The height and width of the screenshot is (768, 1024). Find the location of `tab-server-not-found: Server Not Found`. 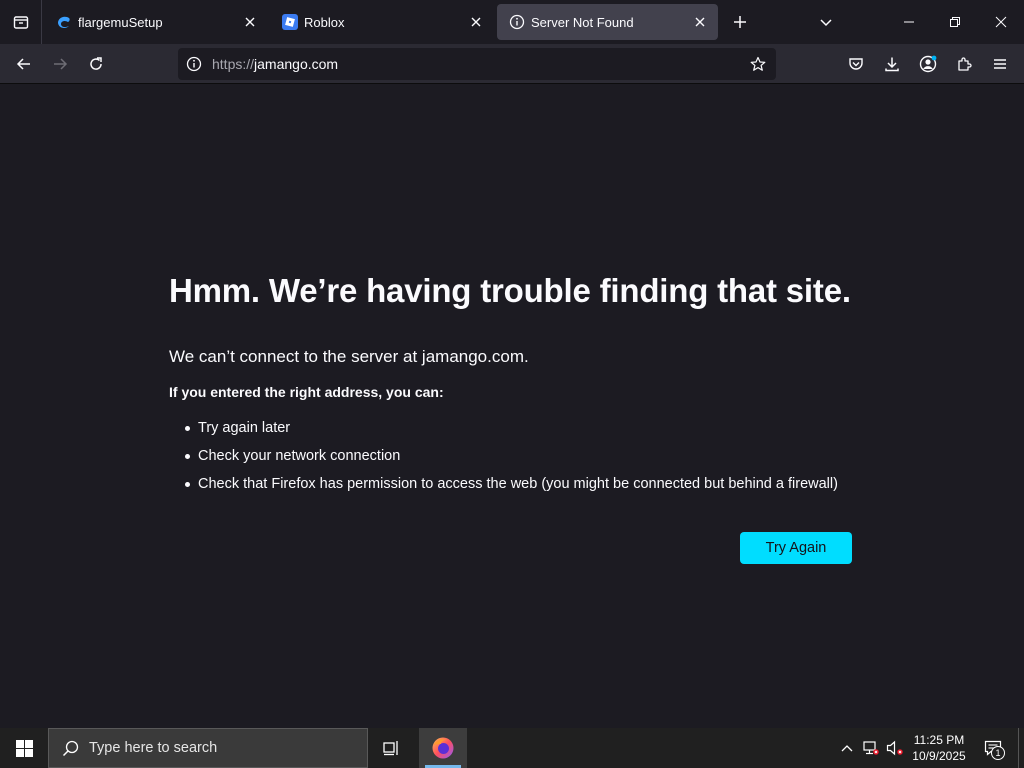

tab-server-not-found: Server Not Found is located at coordinates (607, 22).